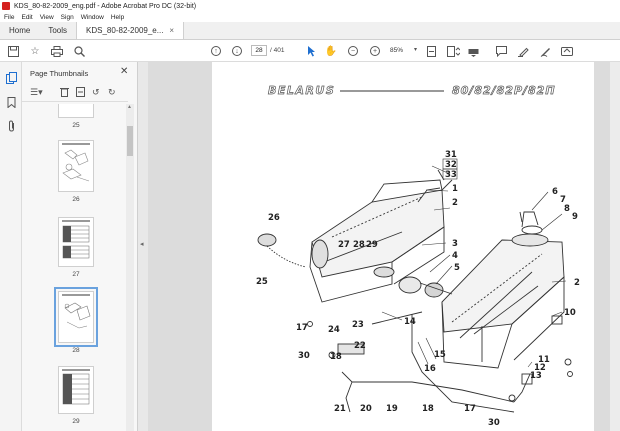 This screenshot has width=620, height=431. I want to click on thumbnails-scrollbar: ▲, so click(130, 267).